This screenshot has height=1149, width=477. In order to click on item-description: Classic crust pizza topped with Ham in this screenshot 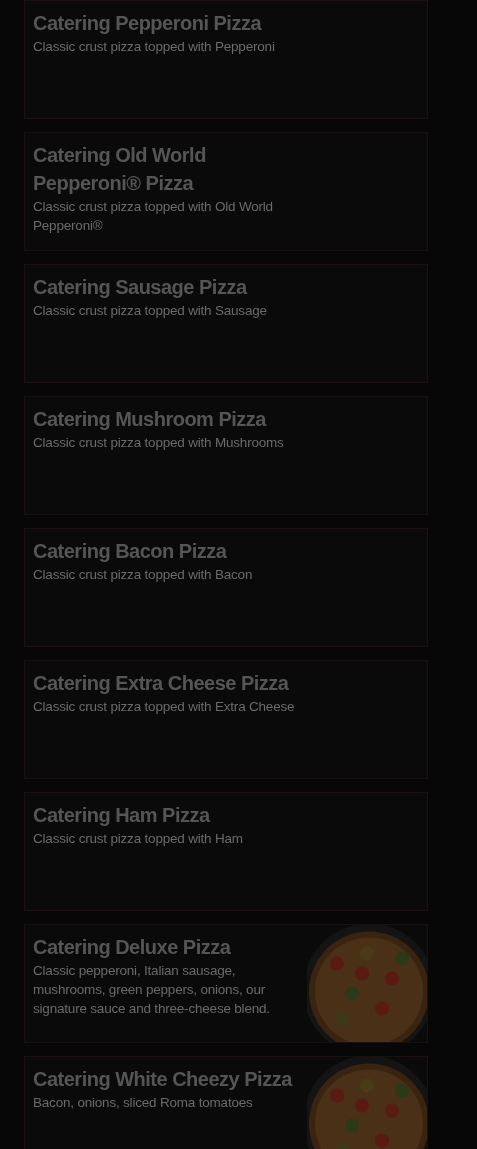, I will do `click(138, 839)`.